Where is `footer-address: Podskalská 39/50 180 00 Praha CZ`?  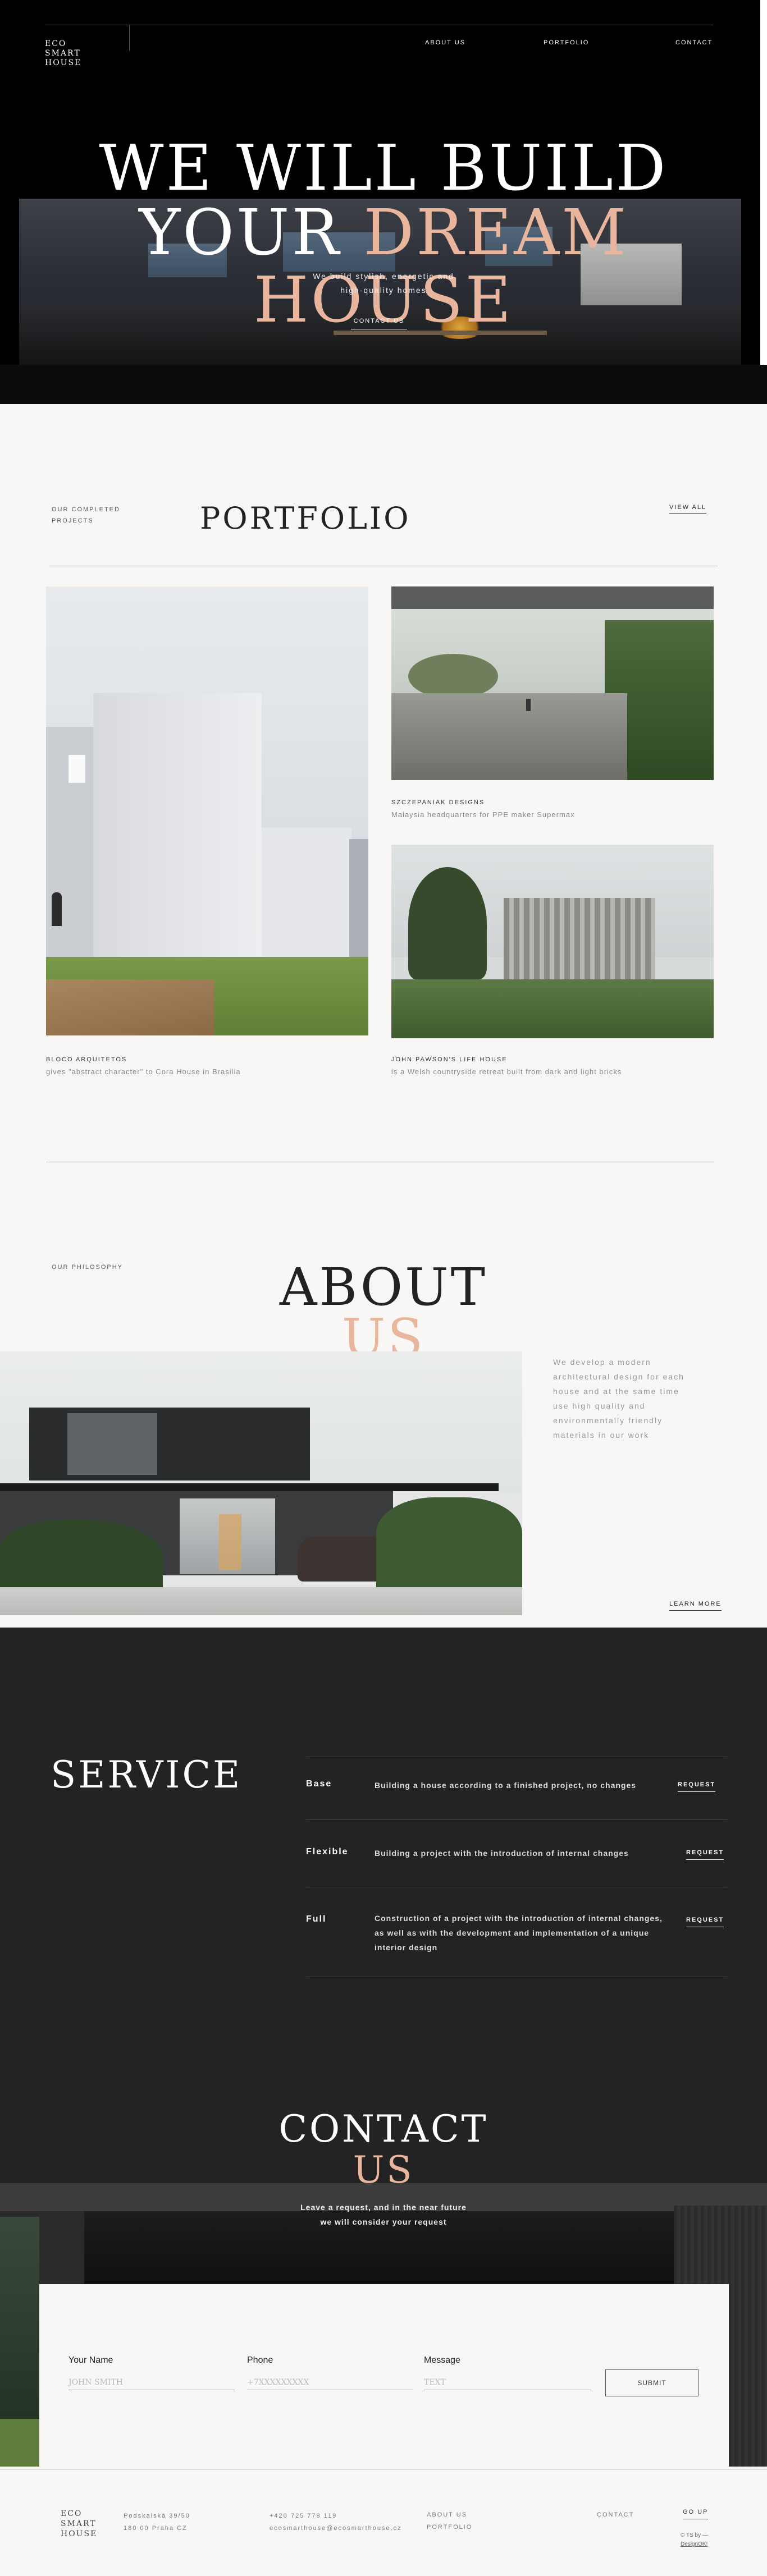 footer-address: Podskalská 39/50 180 00 Praha CZ is located at coordinates (157, 2522).